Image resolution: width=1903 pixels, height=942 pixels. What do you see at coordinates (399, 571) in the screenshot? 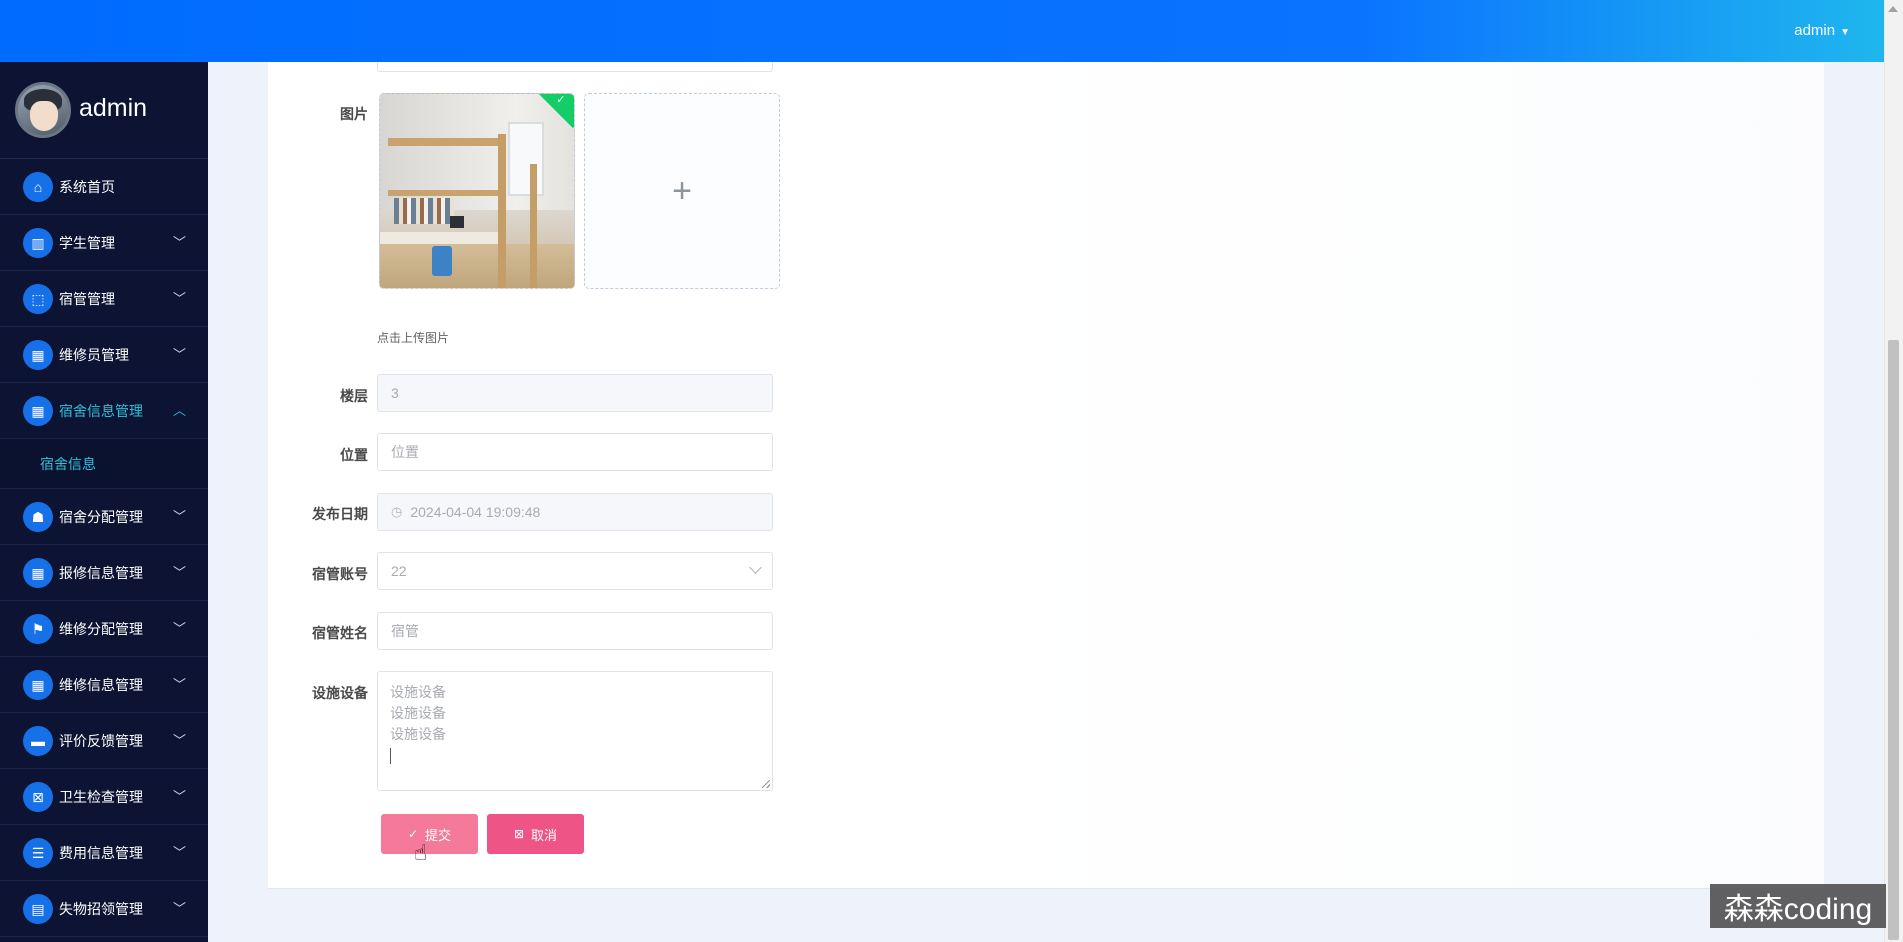
I see `account-value: 22` at bounding box center [399, 571].